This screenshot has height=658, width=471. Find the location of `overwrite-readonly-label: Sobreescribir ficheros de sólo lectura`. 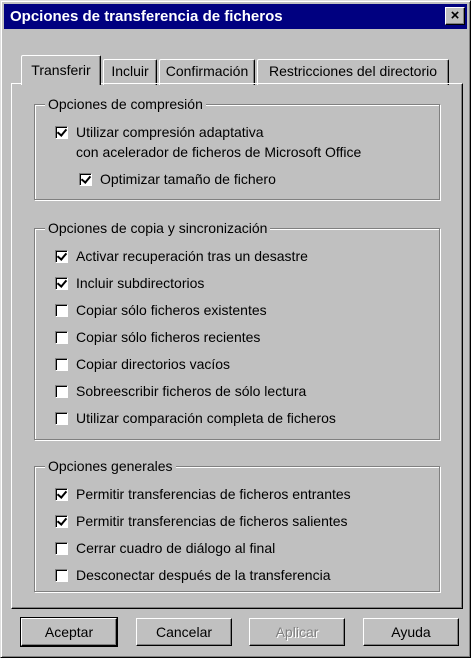

overwrite-readonly-label: Sobreescribir ficheros de sólo lectura is located at coordinates (191, 391).